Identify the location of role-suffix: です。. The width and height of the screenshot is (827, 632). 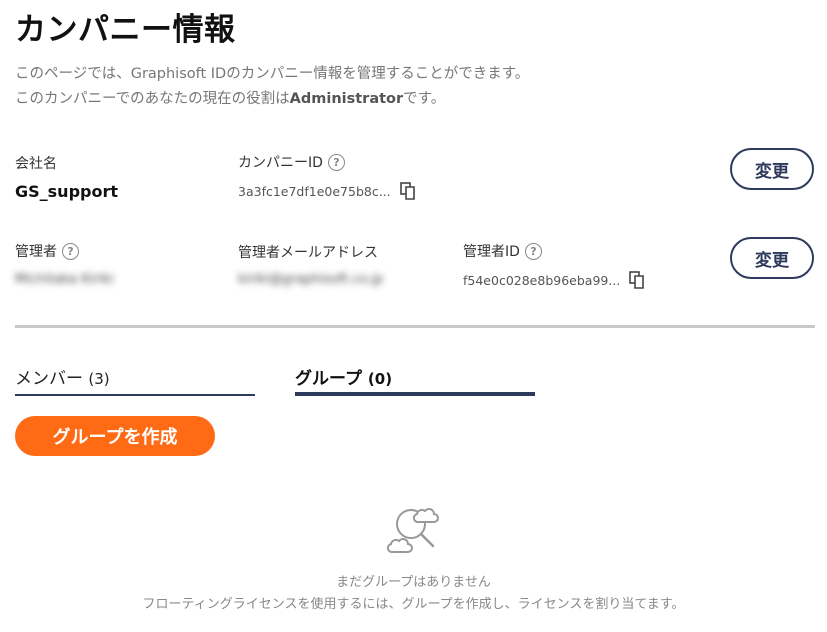
(424, 99).